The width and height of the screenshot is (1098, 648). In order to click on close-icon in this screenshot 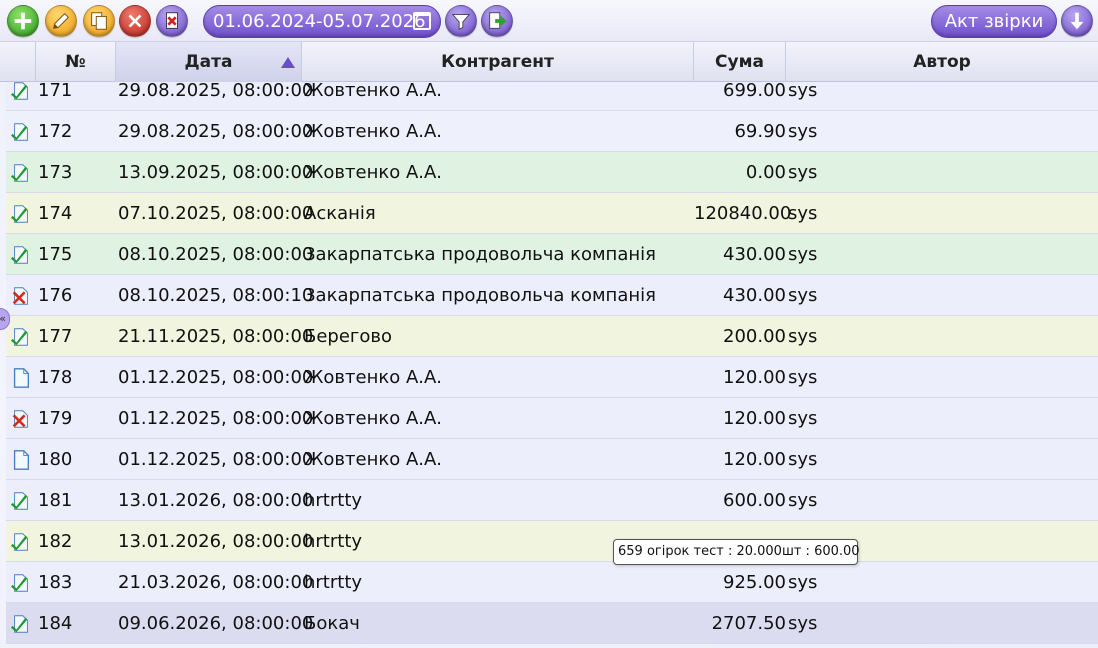, I will do `click(135, 21)`.